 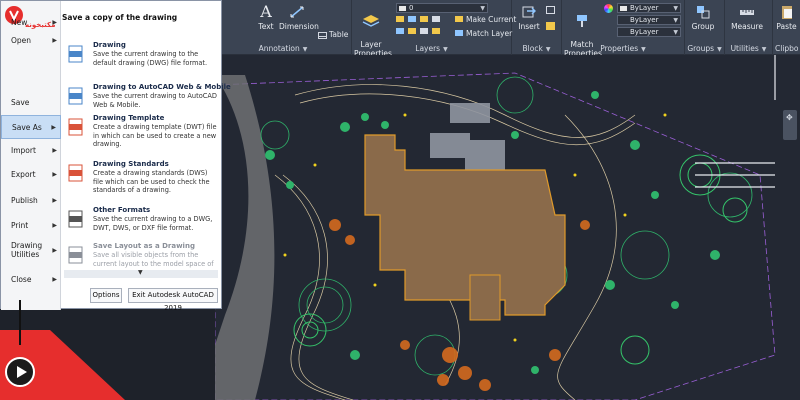 I want to click on measure-button-label: Measure, so click(x=747, y=26).